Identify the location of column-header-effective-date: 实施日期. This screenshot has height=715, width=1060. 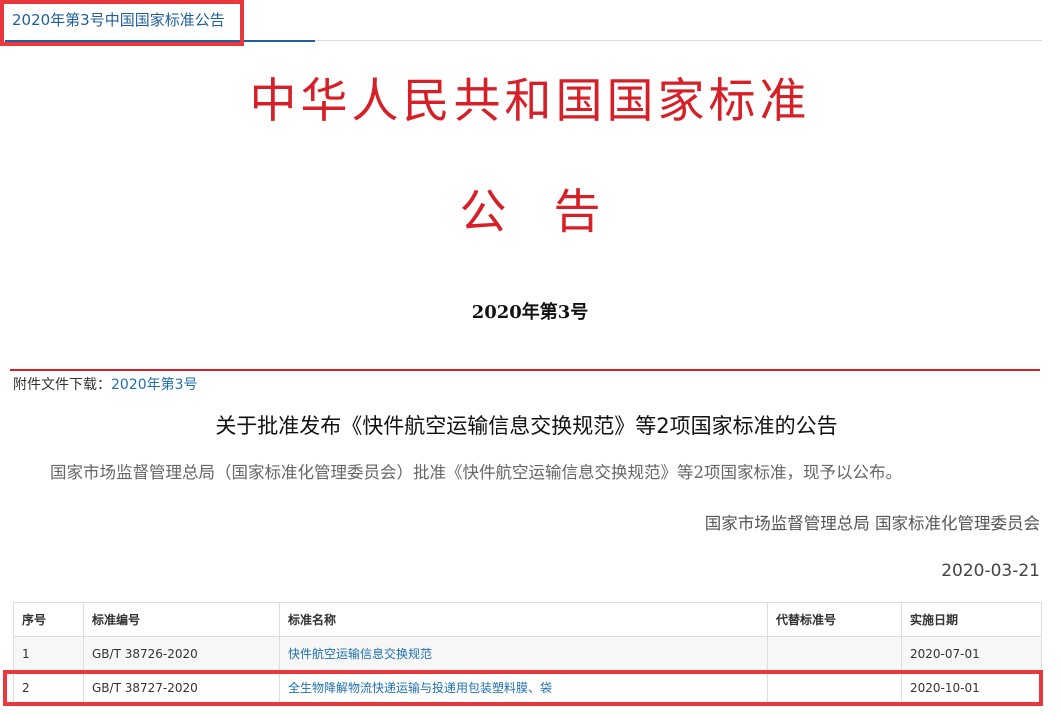
(971, 619).